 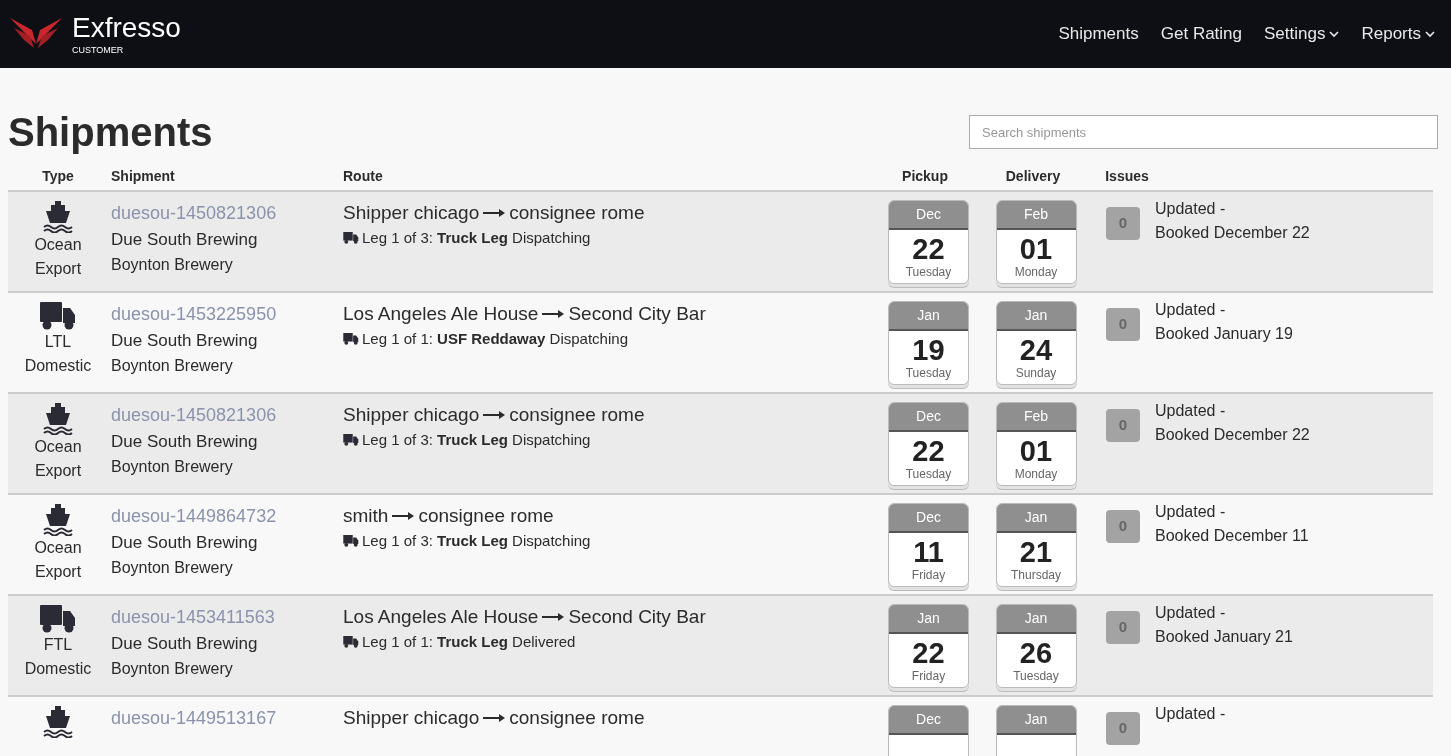 I want to click on shipment-link: duesou-1449864732, so click(x=194, y=516).